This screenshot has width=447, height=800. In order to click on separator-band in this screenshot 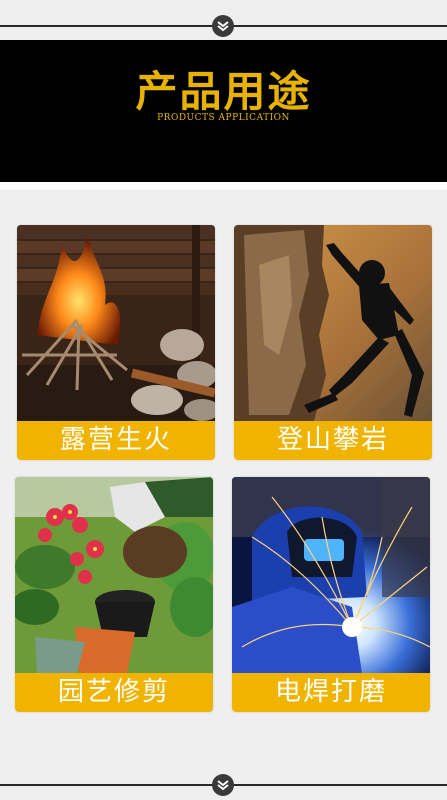, I will do `click(223, 186)`.